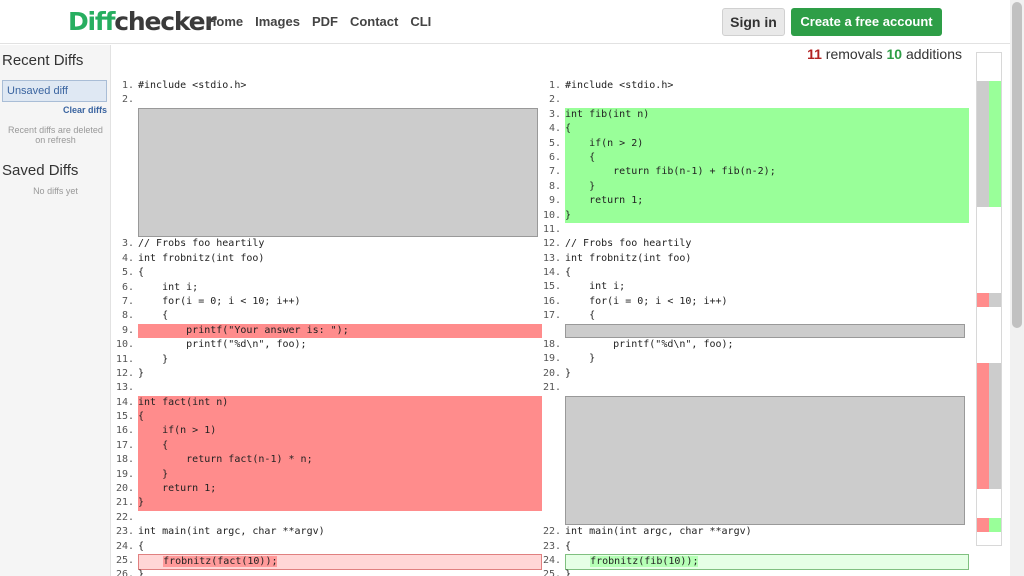 This screenshot has width=1024, height=576. What do you see at coordinates (551, 229) in the screenshot?
I see `line-number: 11.` at bounding box center [551, 229].